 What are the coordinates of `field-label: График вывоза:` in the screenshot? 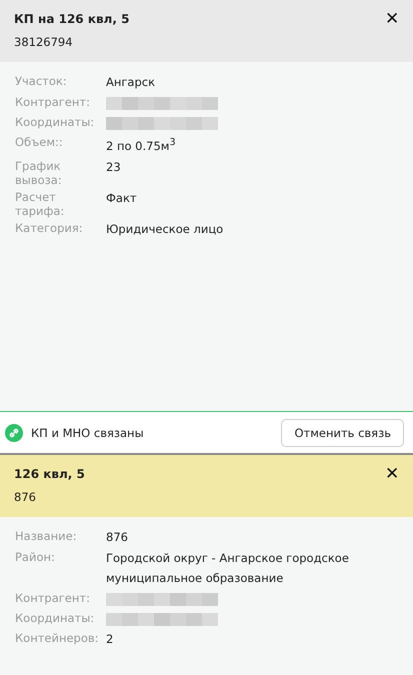 It's located at (39, 172).